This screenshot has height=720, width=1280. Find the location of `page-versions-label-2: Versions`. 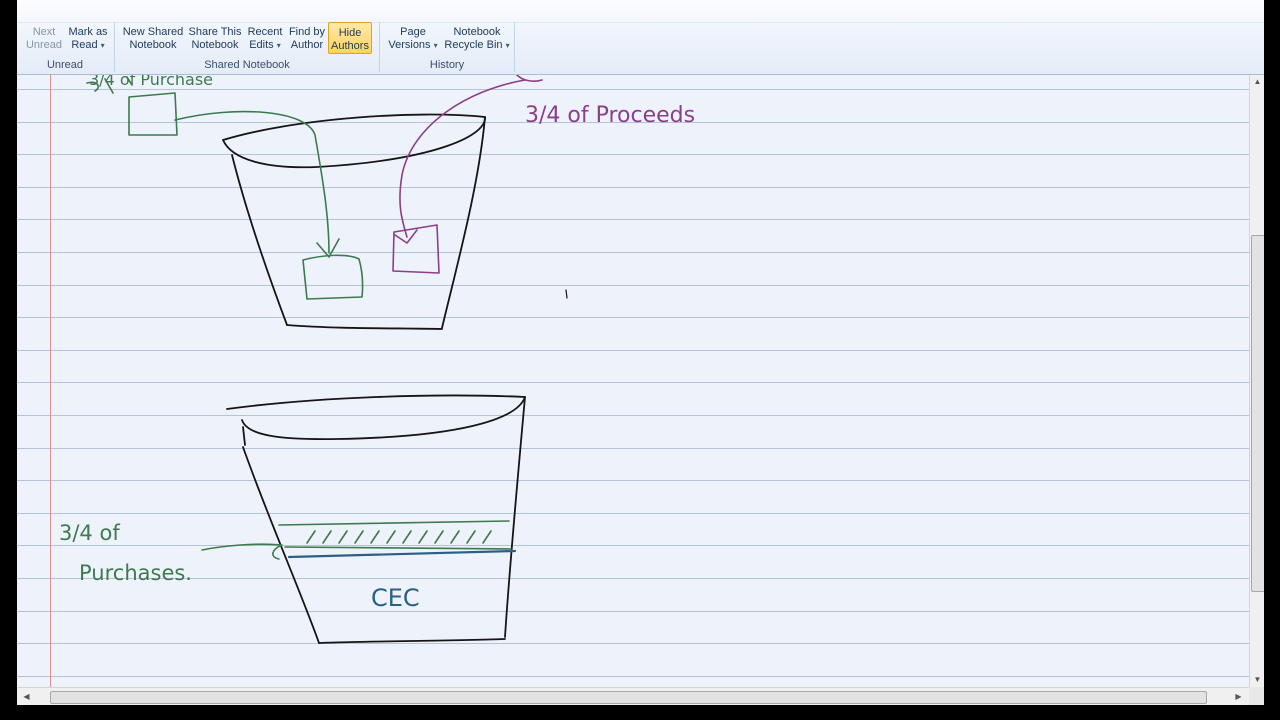

page-versions-label-2: Versions is located at coordinates (409, 45).